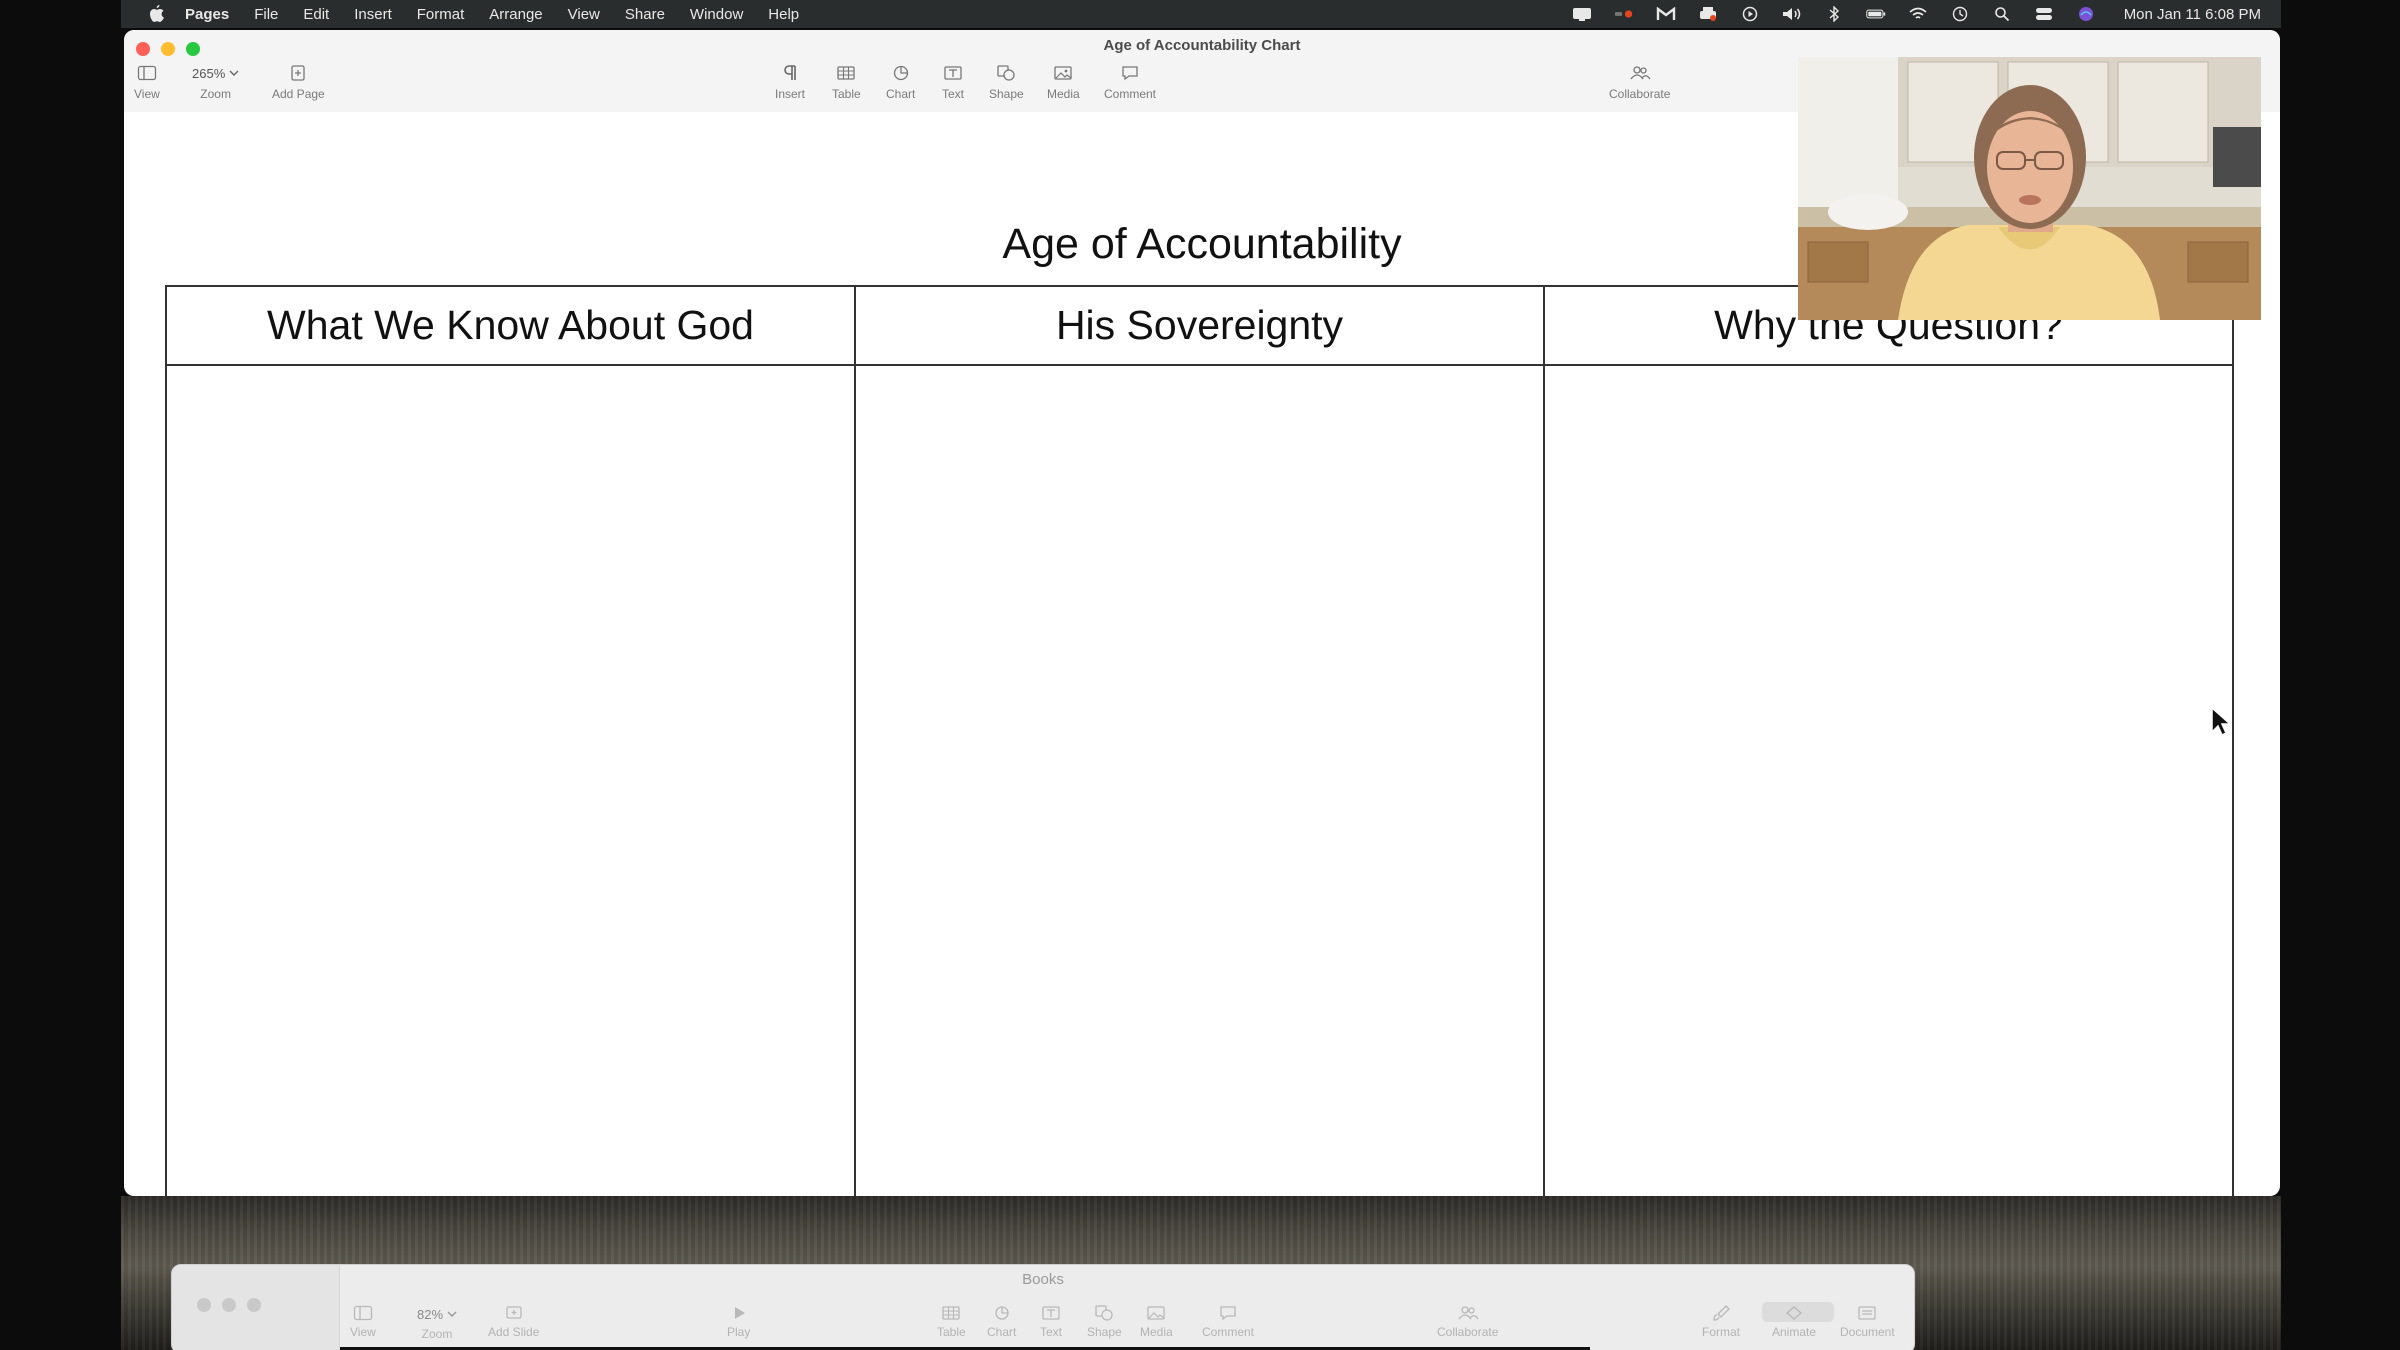 The height and width of the screenshot is (1350, 2400). I want to click on table-header-cell: What We Know About God, so click(511, 326).